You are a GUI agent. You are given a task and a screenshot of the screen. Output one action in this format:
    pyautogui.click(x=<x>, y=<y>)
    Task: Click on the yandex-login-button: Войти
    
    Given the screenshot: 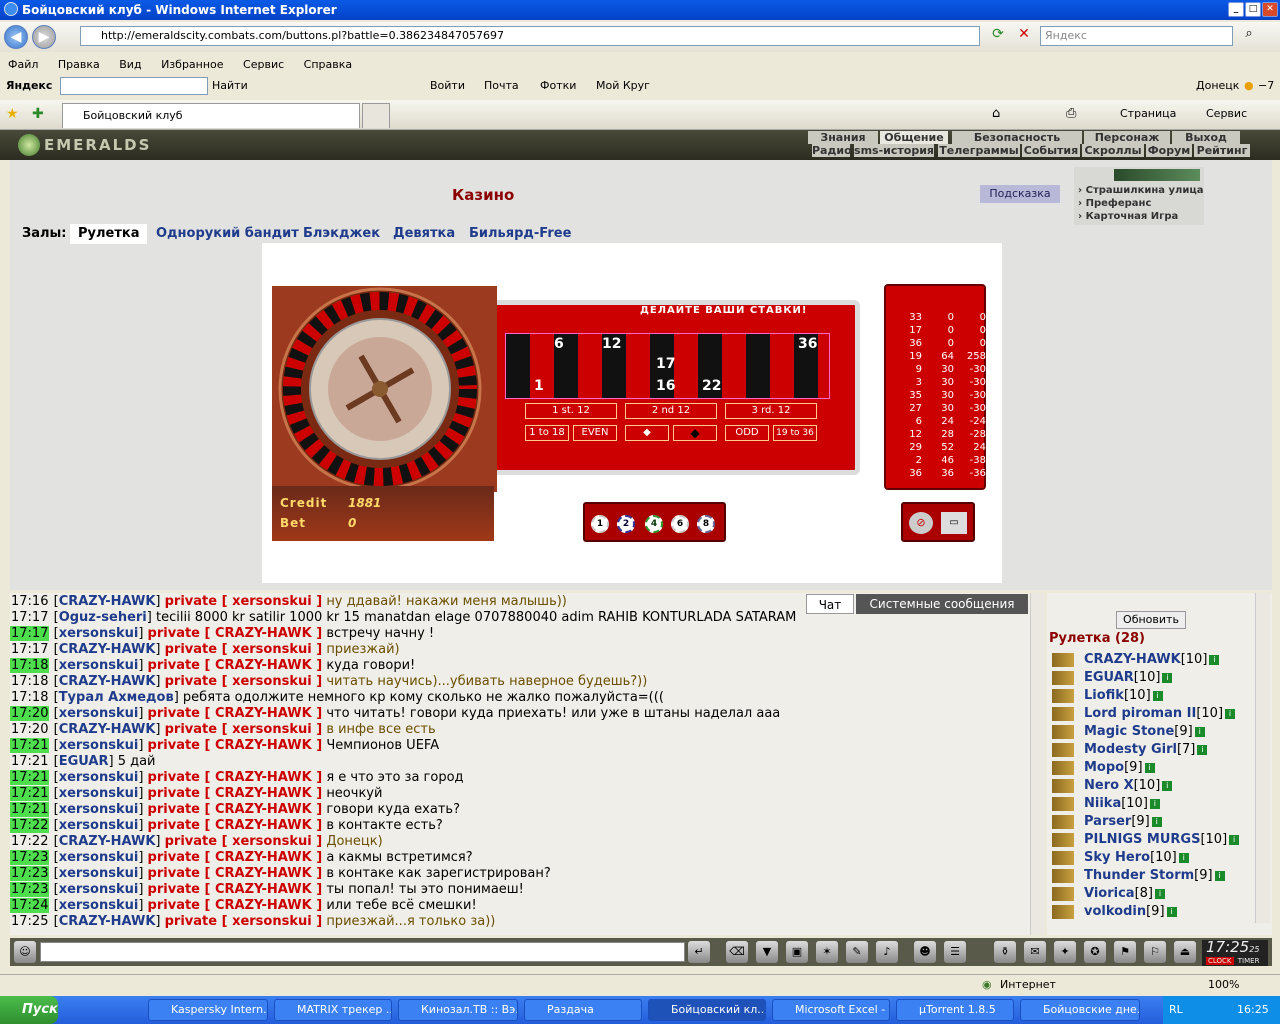 What is the action you would take?
    pyautogui.click(x=447, y=86)
    